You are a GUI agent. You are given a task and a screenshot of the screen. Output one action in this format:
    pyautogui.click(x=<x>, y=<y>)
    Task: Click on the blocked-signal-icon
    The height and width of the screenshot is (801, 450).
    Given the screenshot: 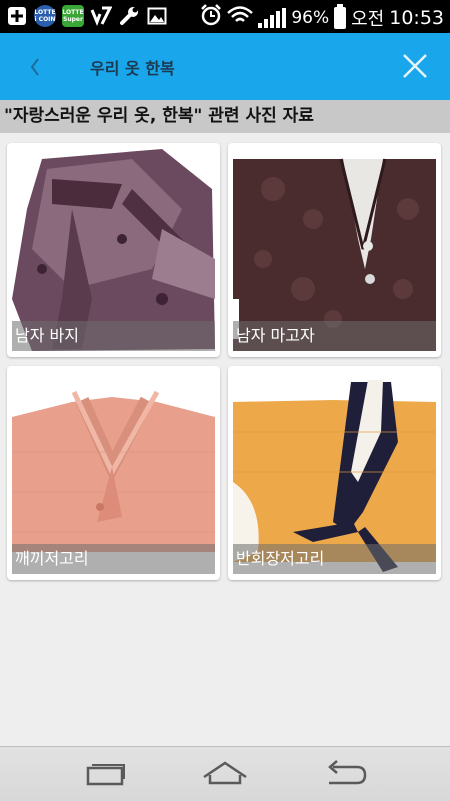 What is the action you would take?
    pyautogui.click(x=101, y=16)
    